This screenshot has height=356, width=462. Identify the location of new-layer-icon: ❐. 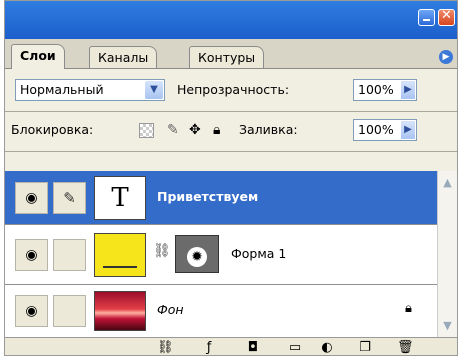
(365, 347).